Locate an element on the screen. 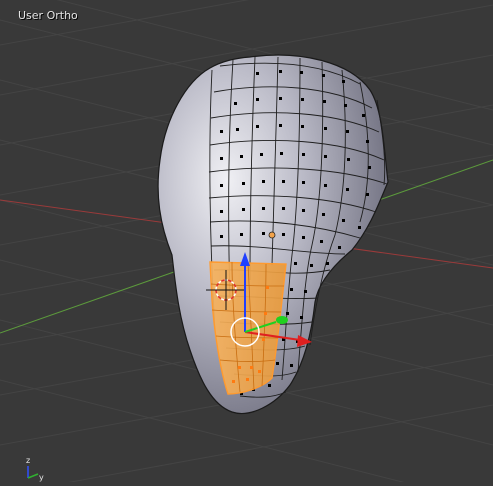 This screenshot has width=493, height=486. axis-z-label: z is located at coordinates (28, 460).